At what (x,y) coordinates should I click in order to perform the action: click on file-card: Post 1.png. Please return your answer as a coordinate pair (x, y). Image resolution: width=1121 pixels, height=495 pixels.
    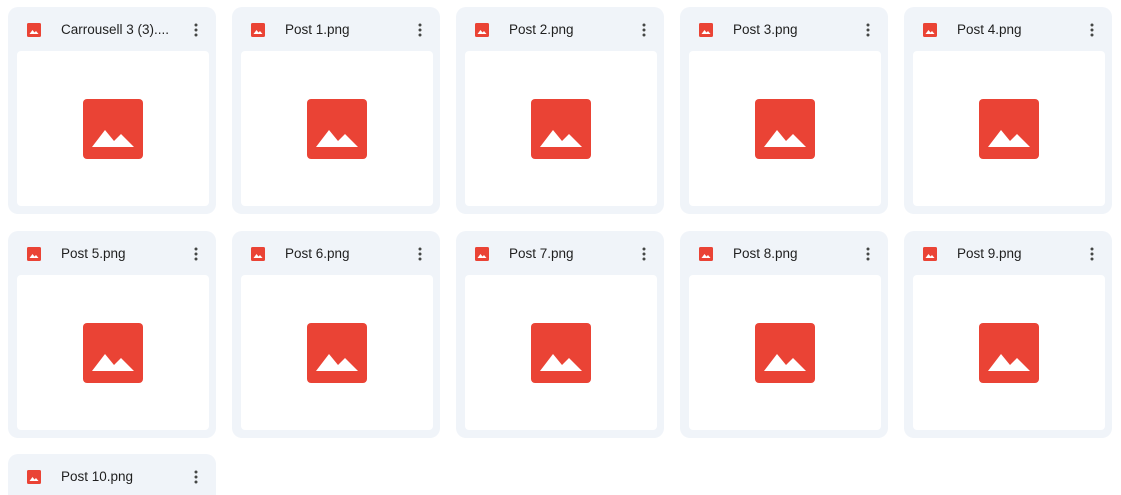
    Looking at the image, I should click on (336, 110).